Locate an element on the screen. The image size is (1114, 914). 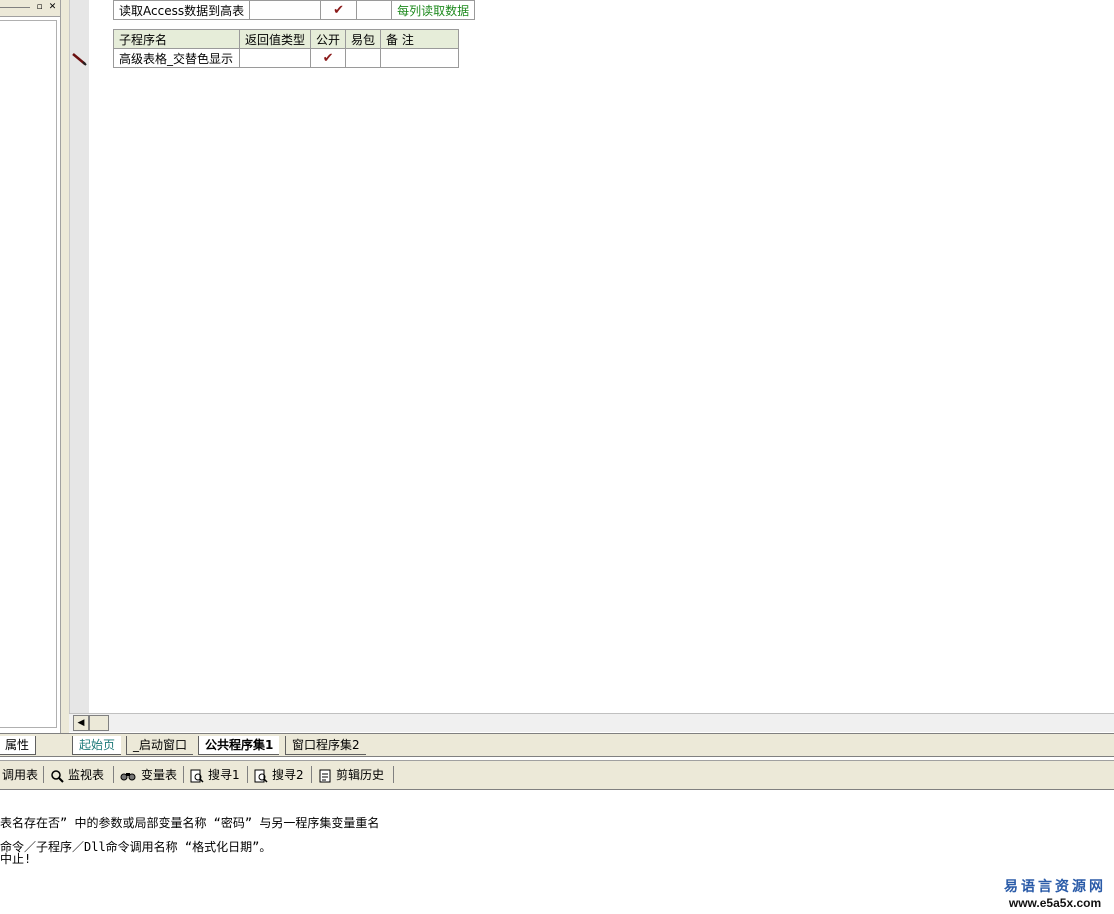
subprogram-table: 子程序名 返回值类型 公开 易包 备 注 高级表格_交替色显示 ✔ is located at coordinates (286, 48).